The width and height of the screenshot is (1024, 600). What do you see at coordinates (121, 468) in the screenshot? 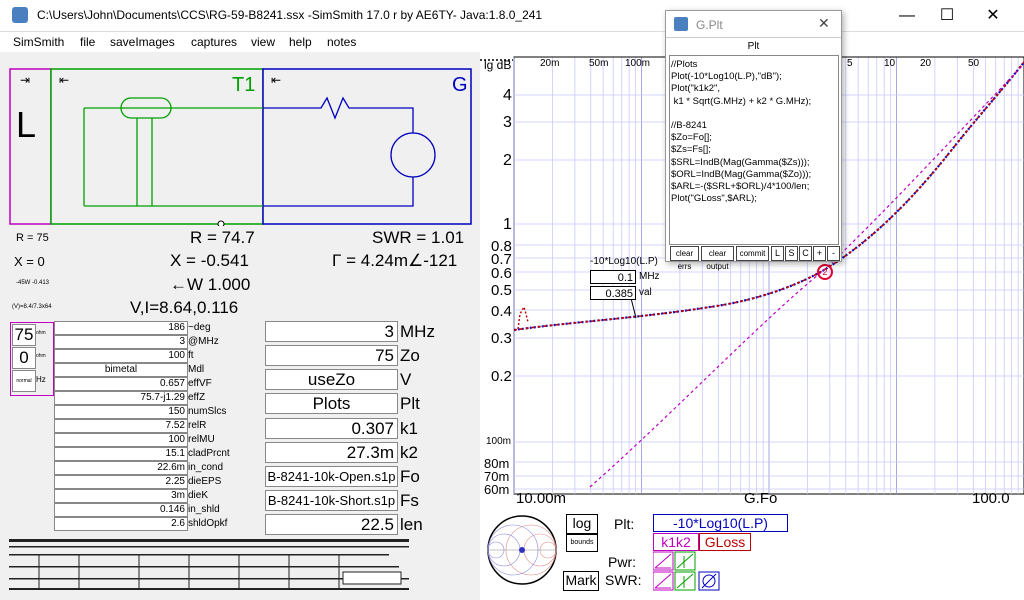
I see `table-cell: 22.6m` at bounding box center [121, 468].